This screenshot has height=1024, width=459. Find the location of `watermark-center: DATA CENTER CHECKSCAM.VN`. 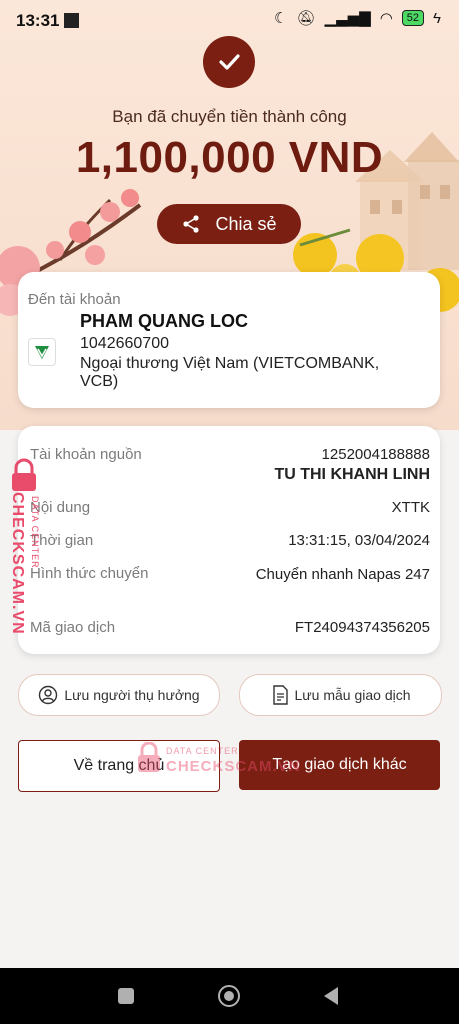

watermark-center: DATA CENTER CHECKSCAM.VN is located at coordinates (218, 762).